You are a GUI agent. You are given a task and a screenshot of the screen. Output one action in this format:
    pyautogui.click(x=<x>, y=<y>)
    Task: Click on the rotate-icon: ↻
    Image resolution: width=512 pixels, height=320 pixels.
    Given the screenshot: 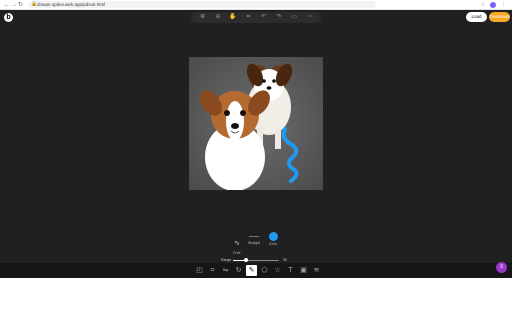 What is the action you would take?
    pyautogui.click(x=238, y=270)
    